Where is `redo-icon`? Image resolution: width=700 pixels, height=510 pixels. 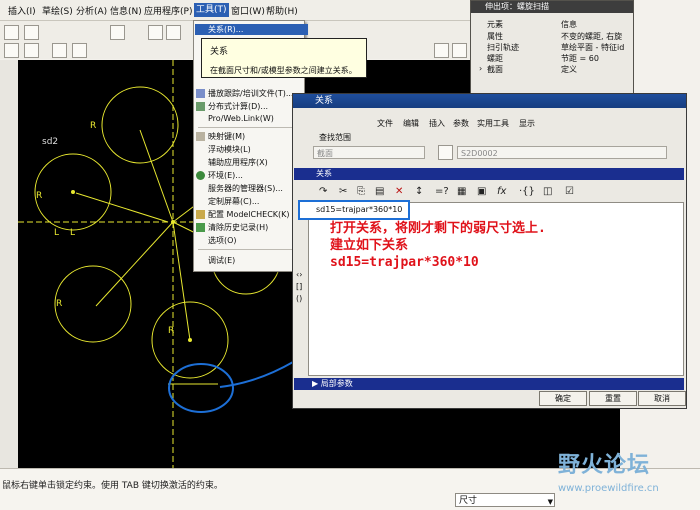 redo-icon is located at coordinates (31, 32).